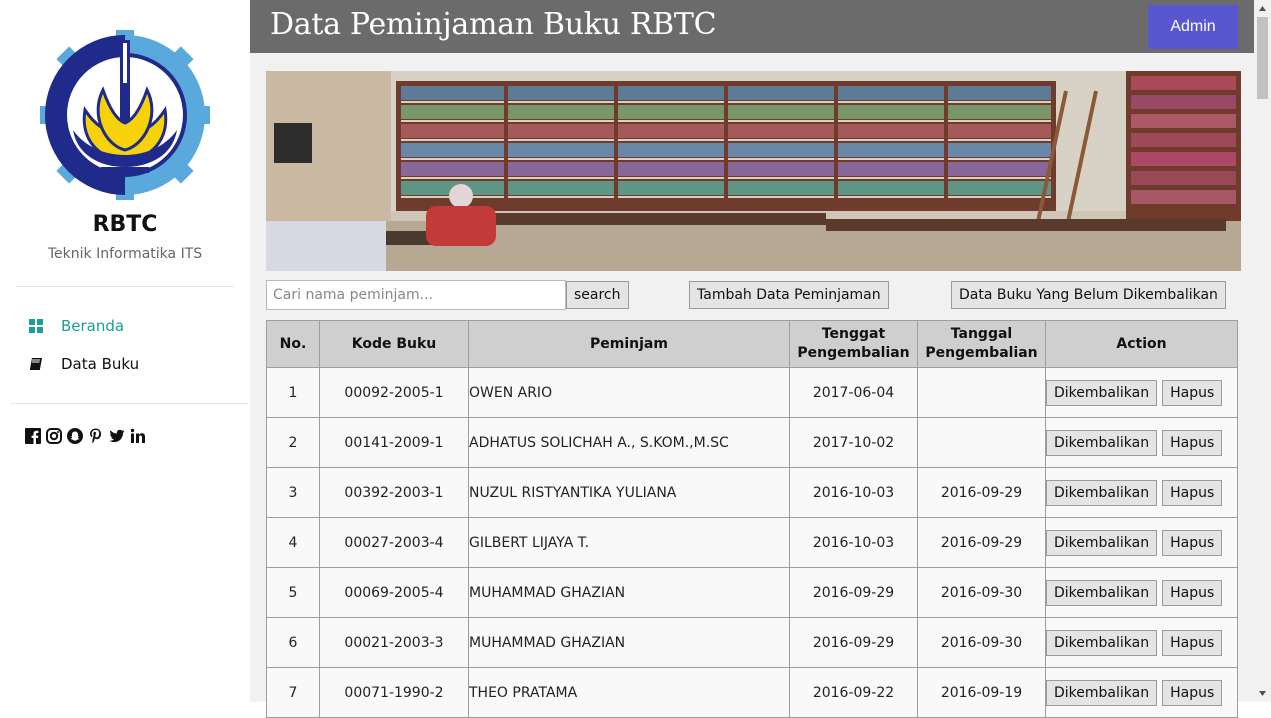 The width and height of the screenshot is (1271, 718). I want to click on unreturned-books-button: Data Buku Yang Belum Dikembalikan, so click(1088, 295).